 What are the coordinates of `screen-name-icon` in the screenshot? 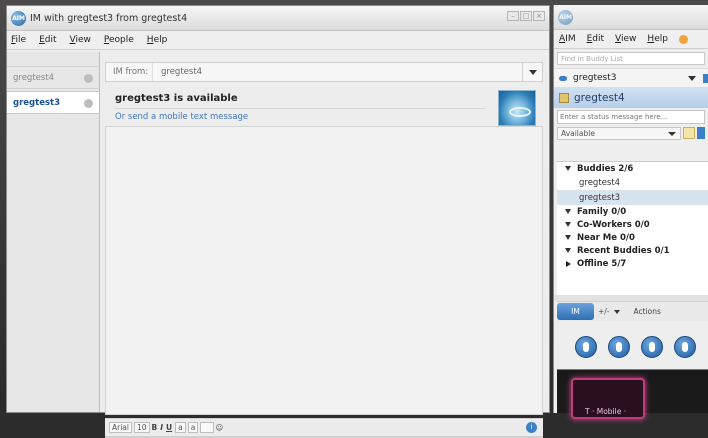 It's located at (563, 78).